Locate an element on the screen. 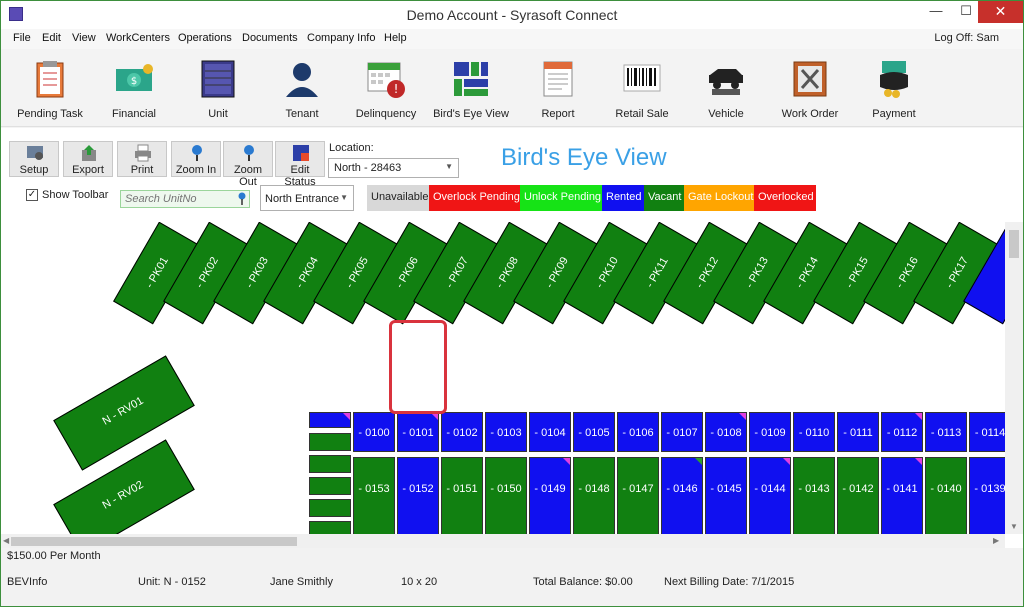 The image size is (1024, 607). unit-0109: - 0109 is located at coordinates (770, 432).